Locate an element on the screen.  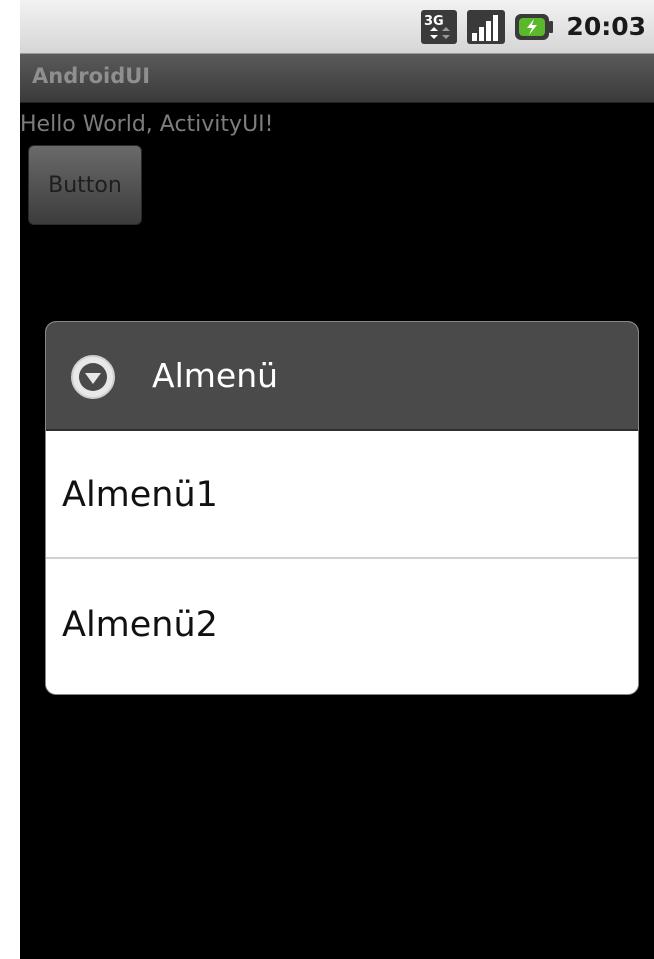
svg-text: 3G is located at coordinates (434, 21).